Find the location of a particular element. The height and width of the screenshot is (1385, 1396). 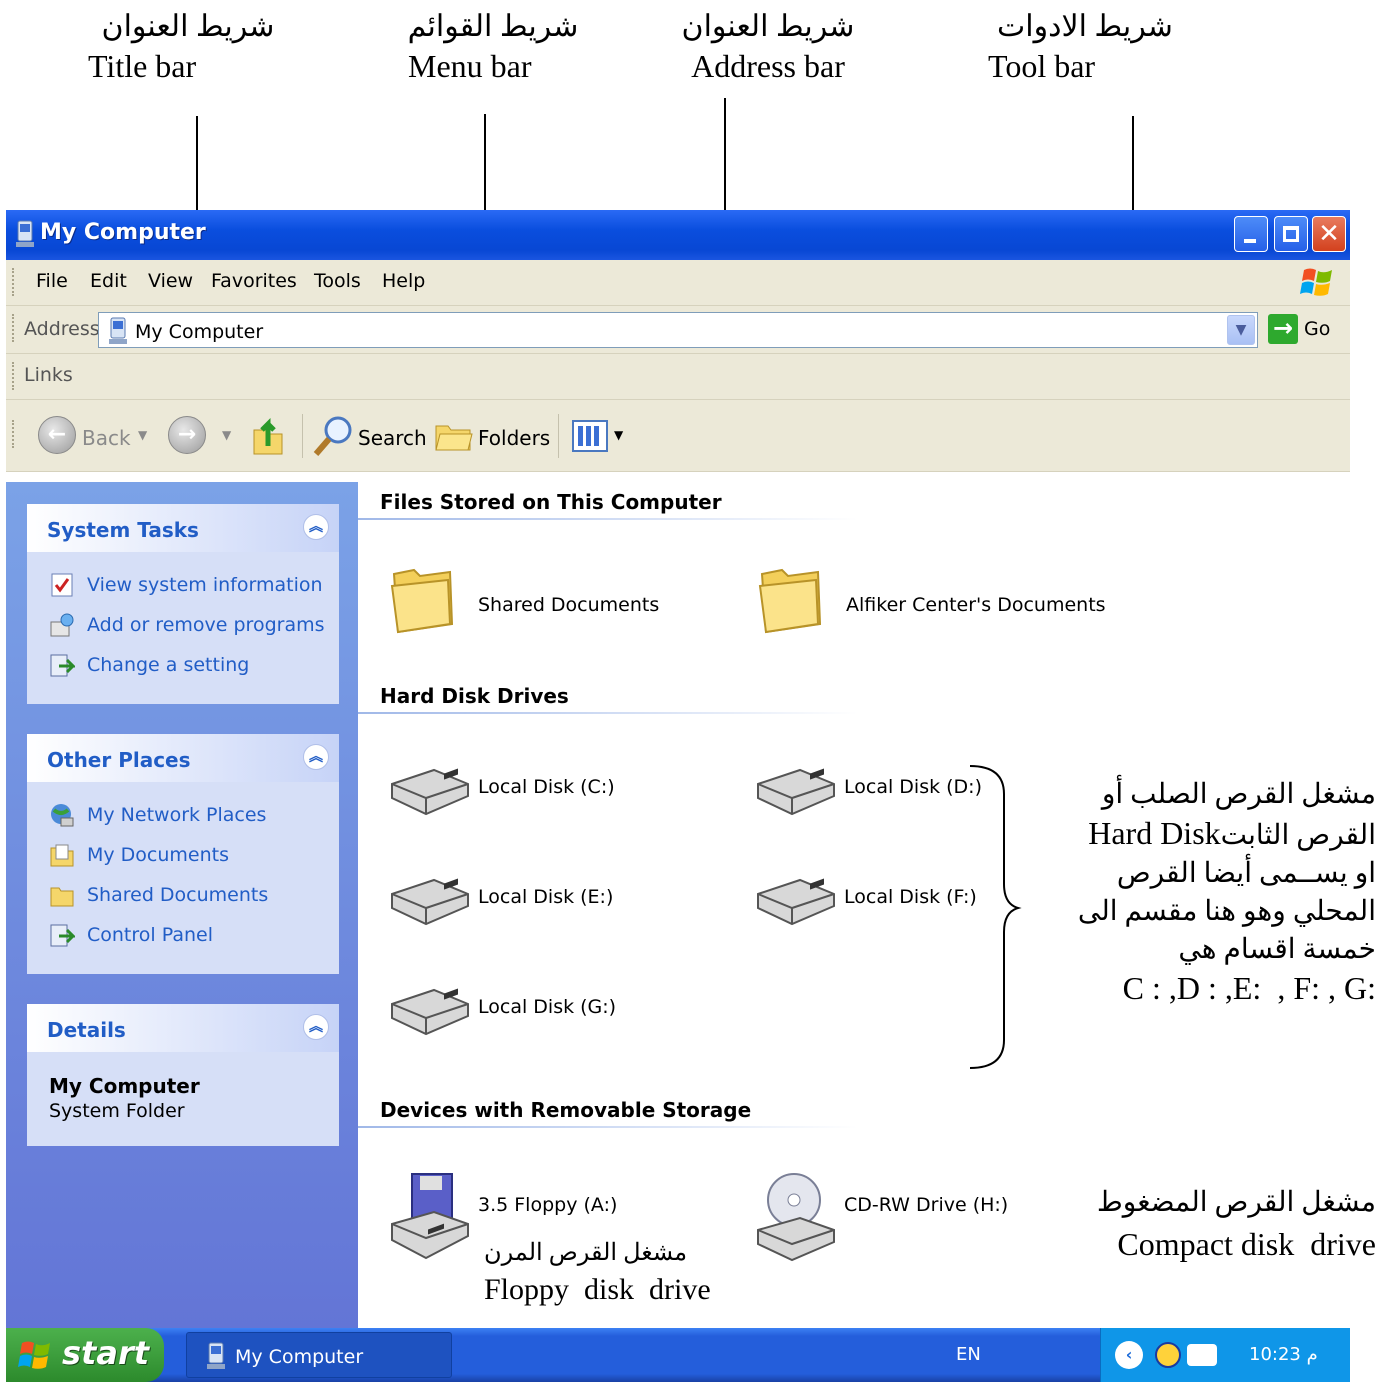

menu-tools: Tools is located at coordinates (337, 281).